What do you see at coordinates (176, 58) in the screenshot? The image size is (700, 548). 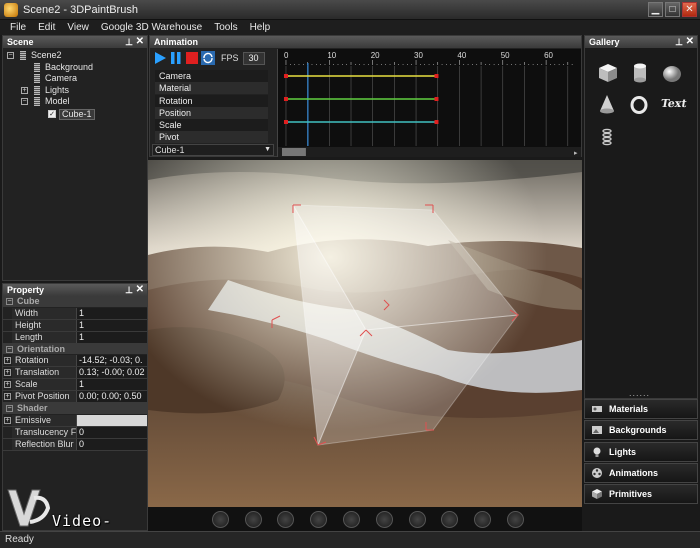 I see `pause-icon` at bounding box center [176, 58].